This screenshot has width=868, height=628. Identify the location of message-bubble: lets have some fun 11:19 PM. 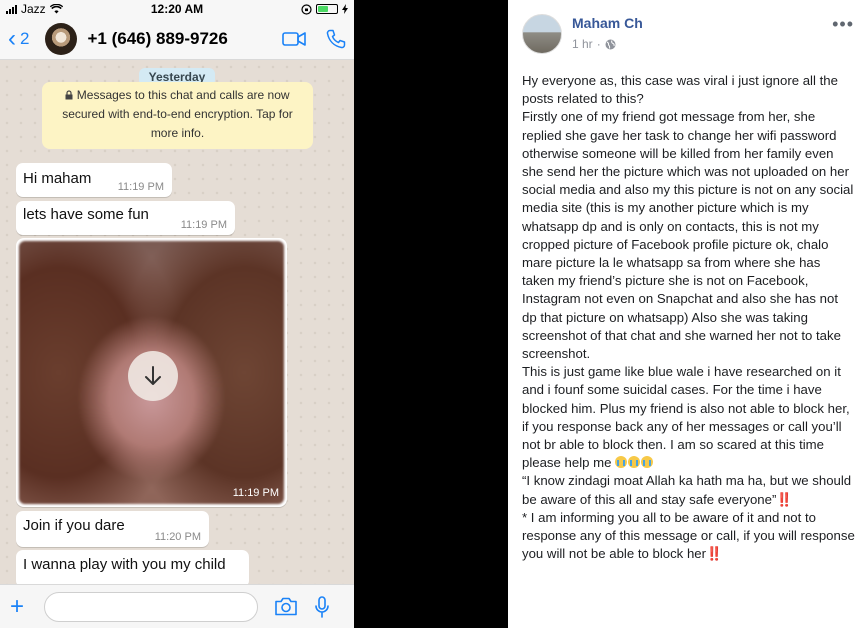
(125, 218).